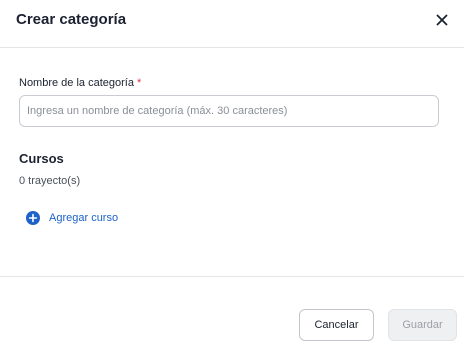 The image size is (464, 349). Describe the element at coordinates (139, 83) in the screenshot. I see `required-mark: *` at that location.